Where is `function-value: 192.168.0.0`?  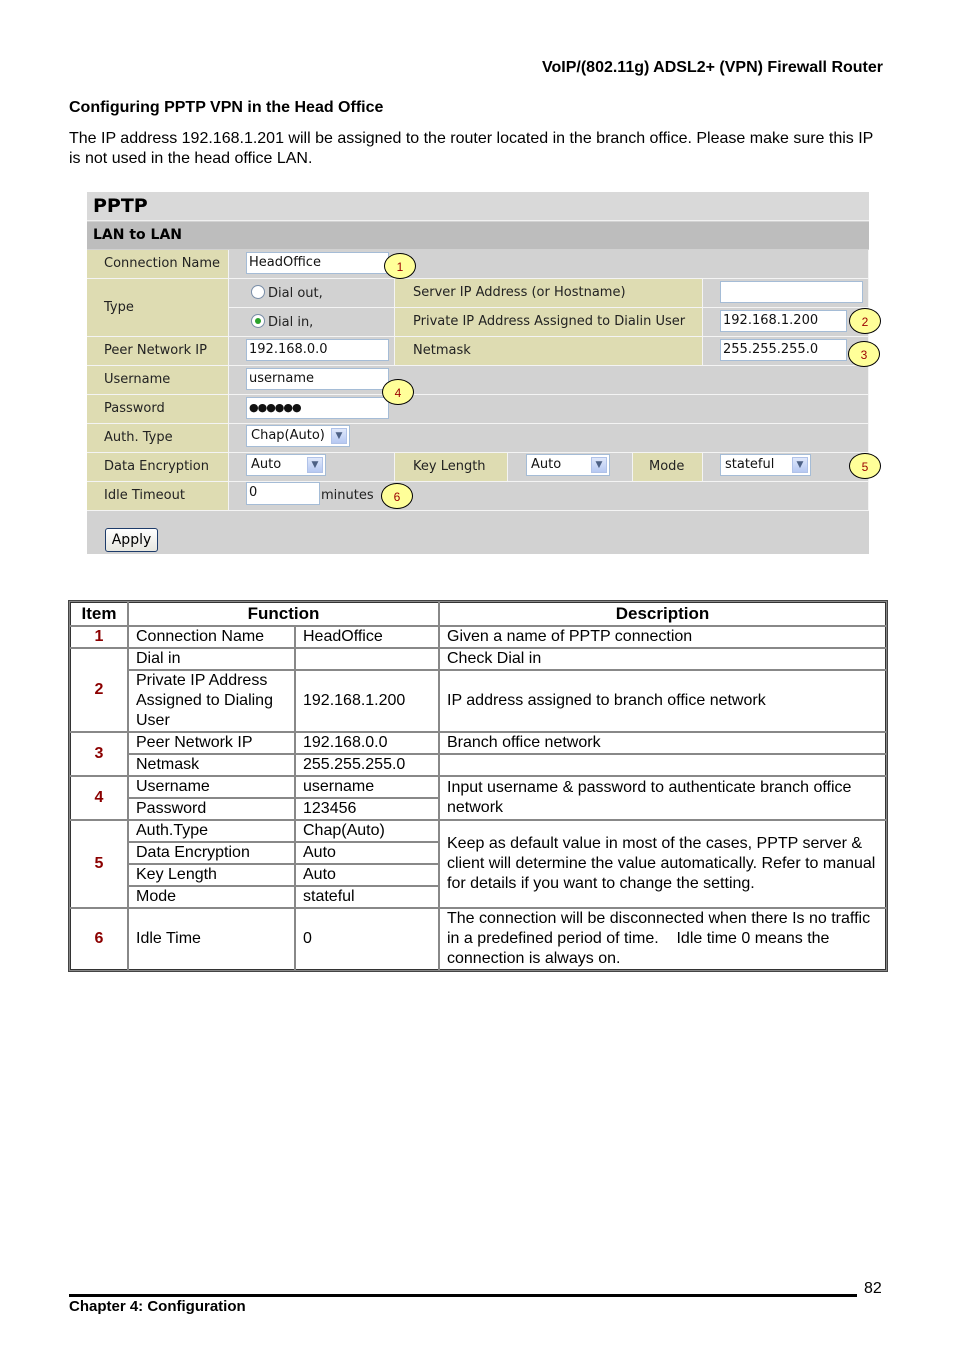
function-value: 192.168.0.0 is located at coordinates (367, 743).